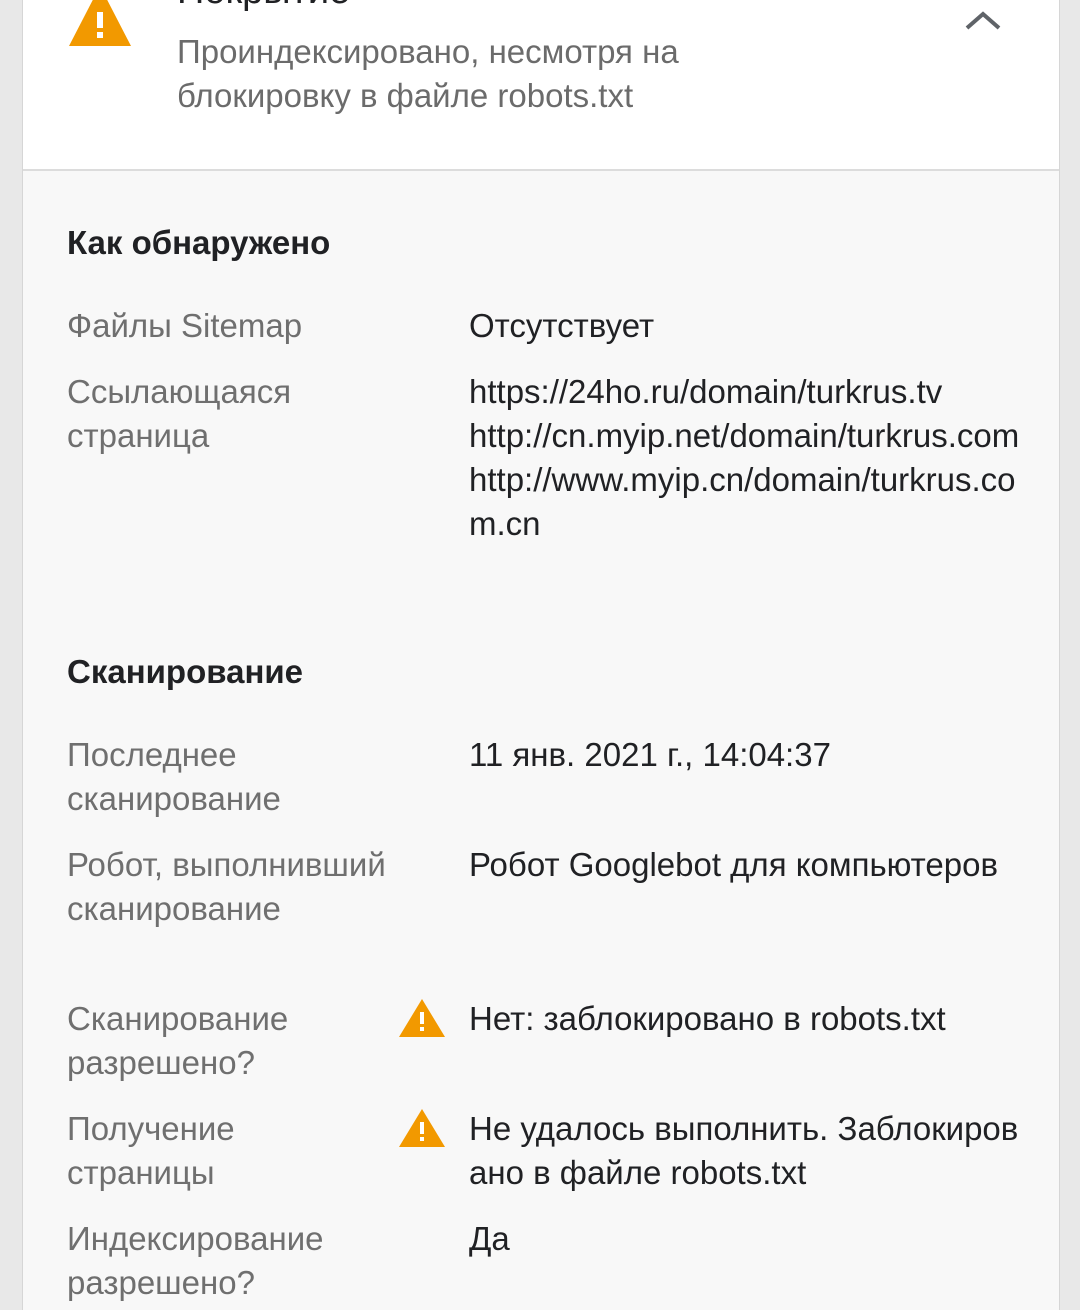 This screenshot has width=1080, height=1310. I want to click on referring-page-label: Ссылающаяся страница, so click(179, 413).